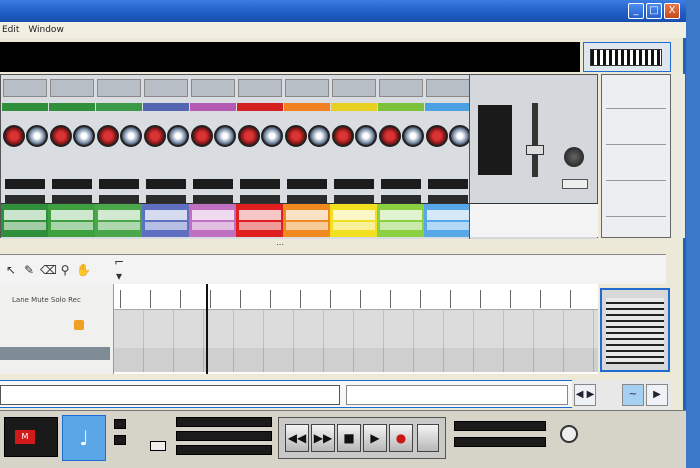 The height and width of the screenshot is (468, 700). What do you see at coordinates (323, 438) in the screenshot?
I see `fast-forward-button: ▶▶` at bounding box center [323, 438].